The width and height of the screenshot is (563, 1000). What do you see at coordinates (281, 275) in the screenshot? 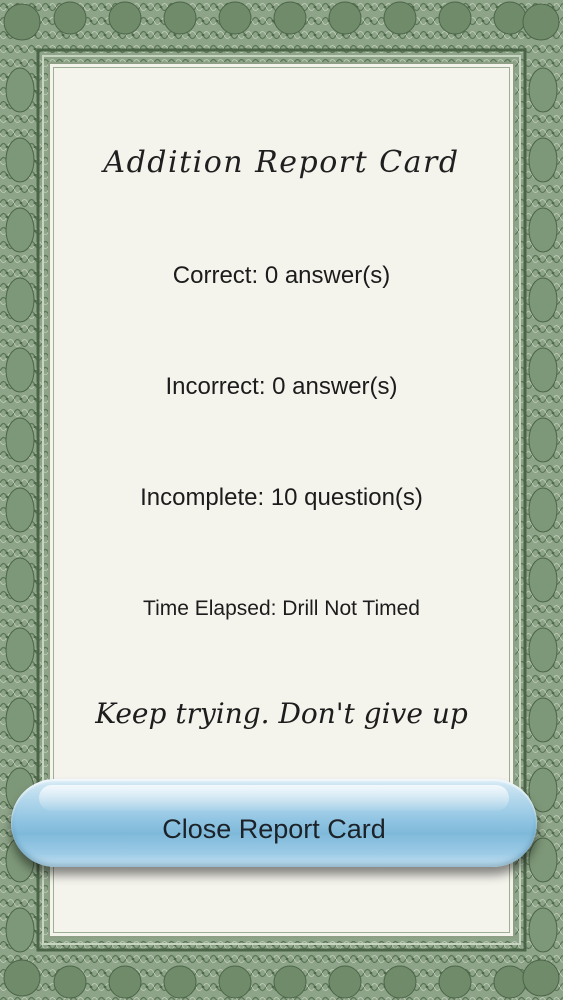
I see `correct-count: Correct: 0 answer(s)` at bounding box center [281, 275].